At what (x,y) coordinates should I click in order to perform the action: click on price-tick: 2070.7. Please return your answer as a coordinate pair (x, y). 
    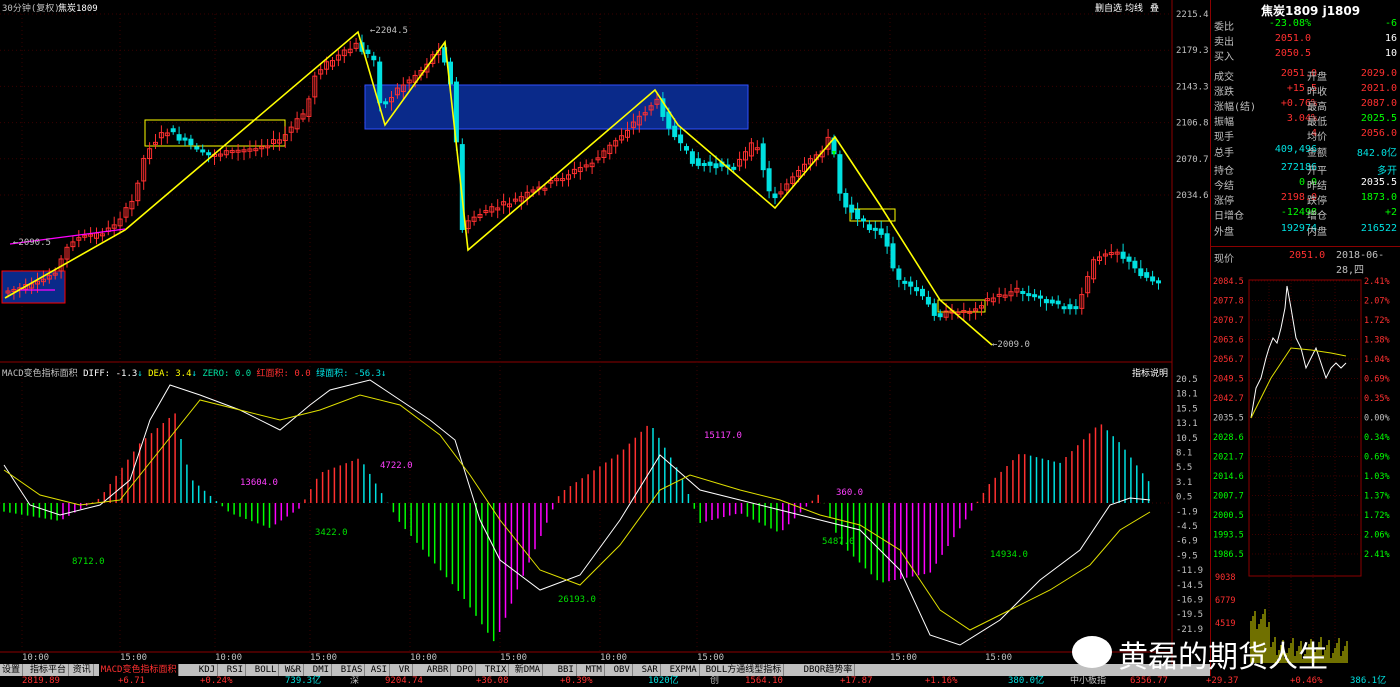
    Looking at the image, I should click on (1192, 160).